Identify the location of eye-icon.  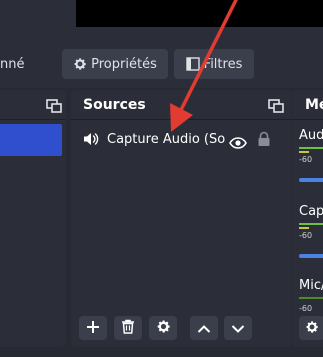
(238, 143).